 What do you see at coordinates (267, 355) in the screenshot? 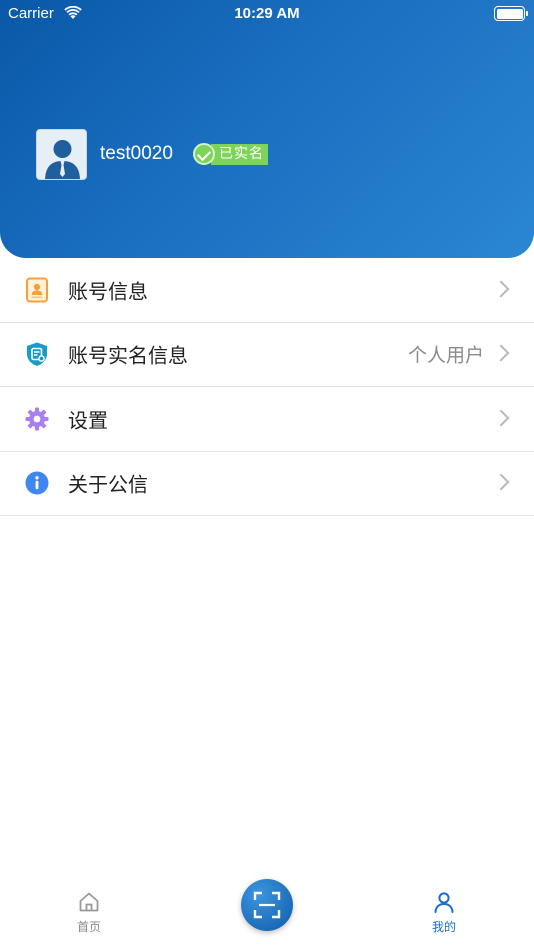
I see `menu-item-realname-info: 账号实名信息 个人用户` at bounding box center [267, 355].